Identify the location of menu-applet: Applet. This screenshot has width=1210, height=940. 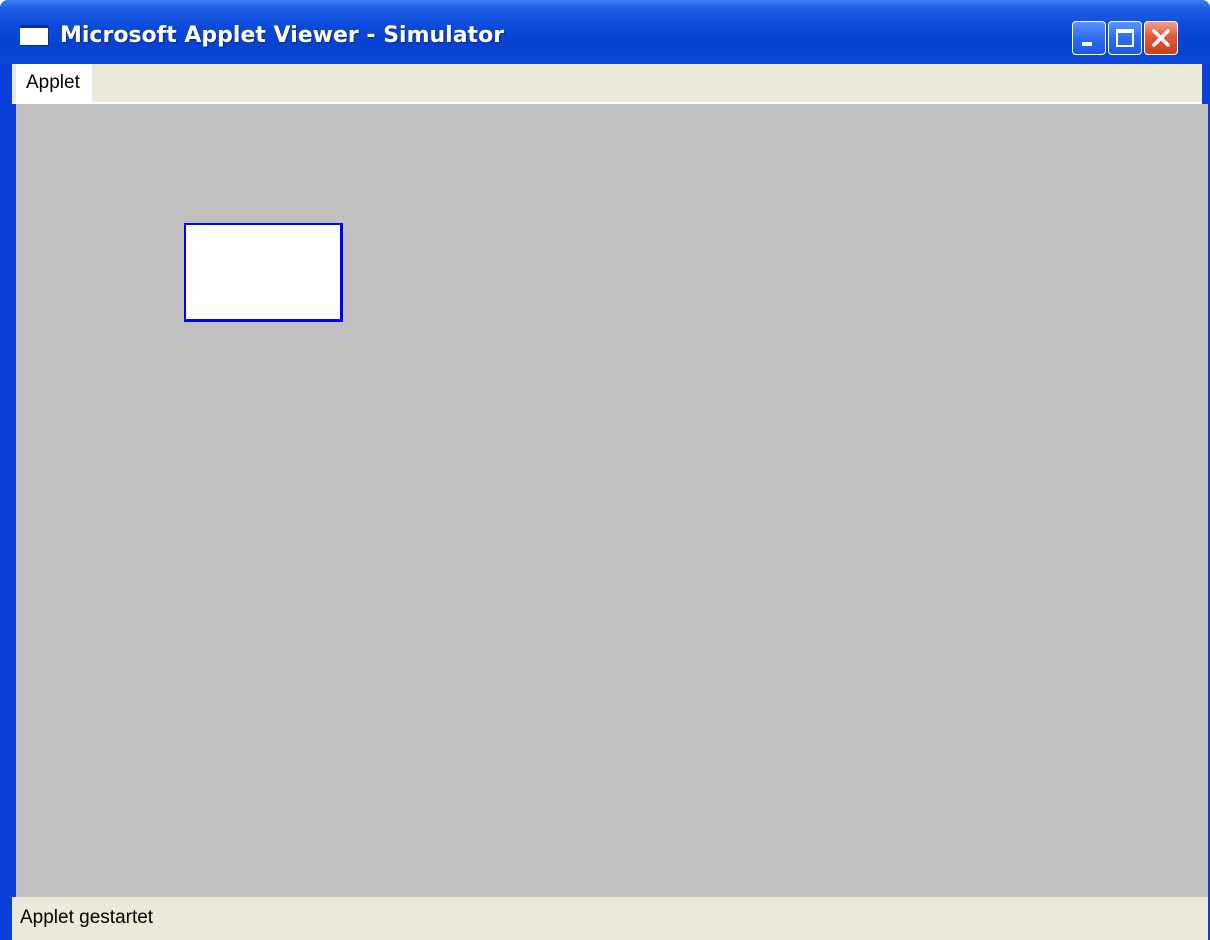
(54, 83).